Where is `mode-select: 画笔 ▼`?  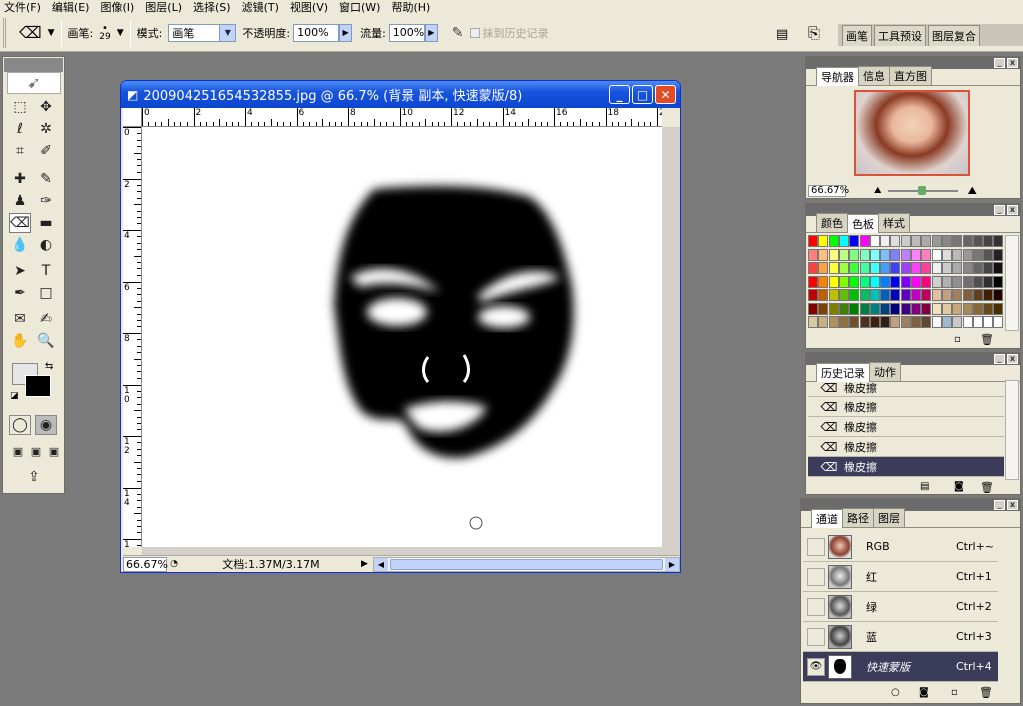
mode-select: 画笔 ▼ is located at coordinates (202, 32).